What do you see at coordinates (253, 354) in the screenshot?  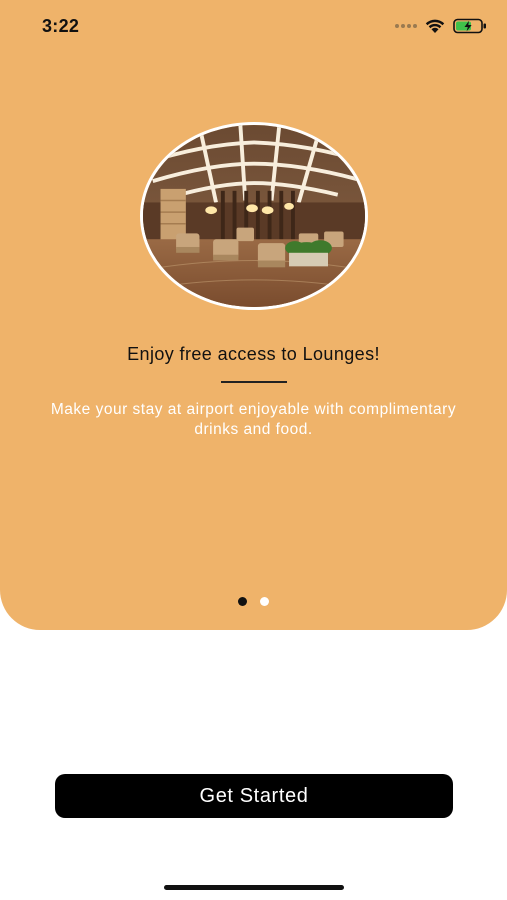 I see `onboarding-title: Enjoy free access to Lounges!` at bounding box center [253, 354].